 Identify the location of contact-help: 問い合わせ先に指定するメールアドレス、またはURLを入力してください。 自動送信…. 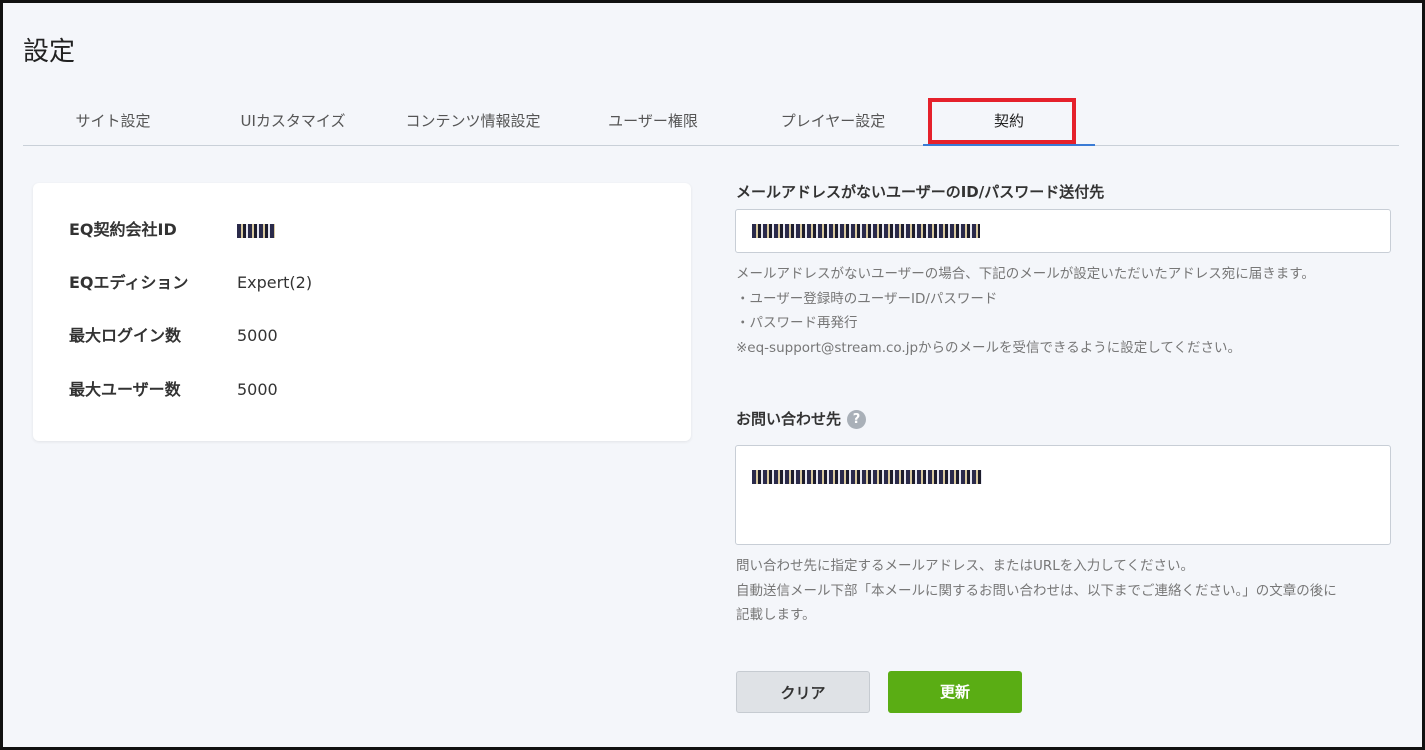
(1036, 591).